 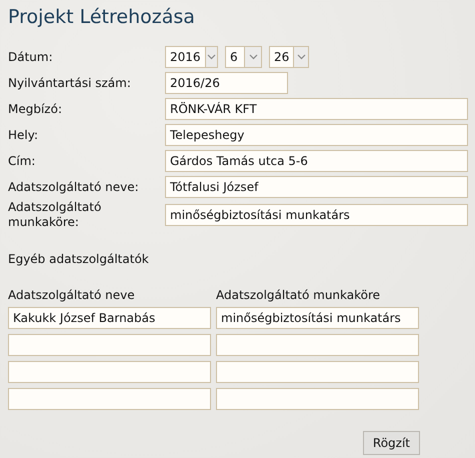 What do you see at coordinates (226, 83) in the screenshot?
I see `input-field: 2016/26` at bounding box center [226, 83].